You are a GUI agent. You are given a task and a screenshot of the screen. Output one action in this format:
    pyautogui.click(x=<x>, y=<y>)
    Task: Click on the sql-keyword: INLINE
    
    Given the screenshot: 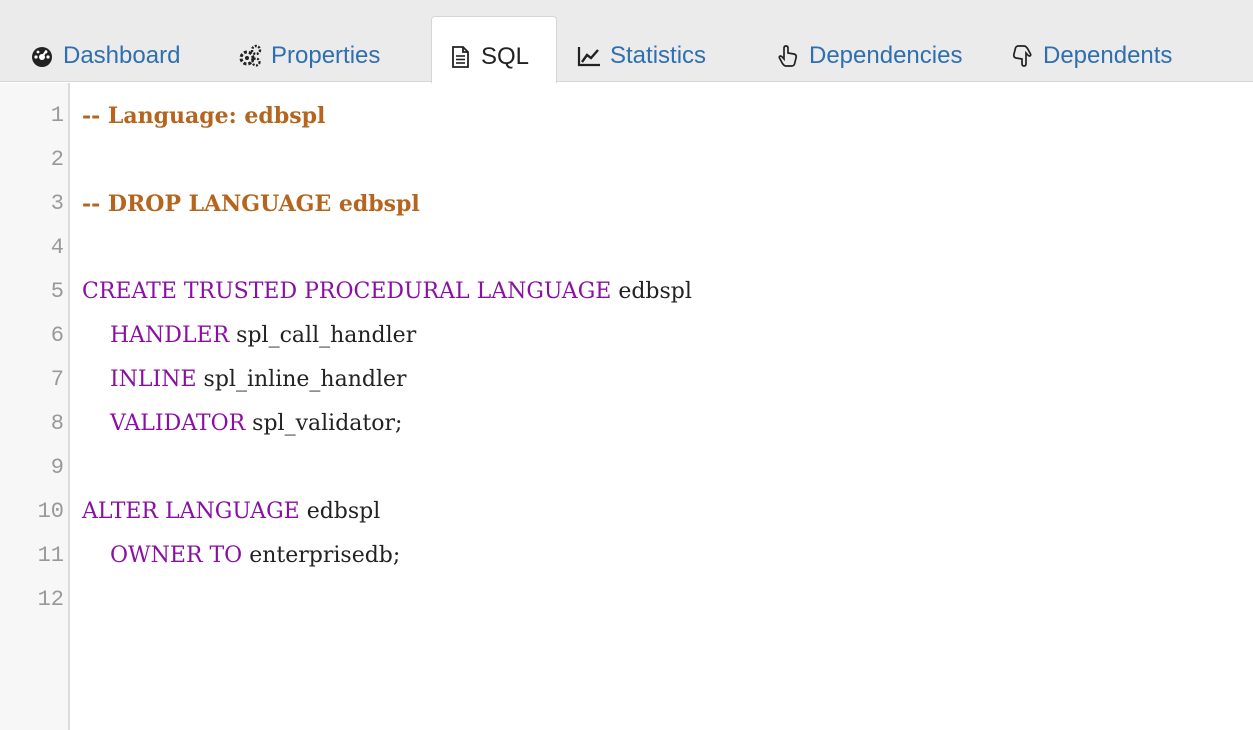 What is the action you would take?
    pyautogui.click(x=153, y=379)
    